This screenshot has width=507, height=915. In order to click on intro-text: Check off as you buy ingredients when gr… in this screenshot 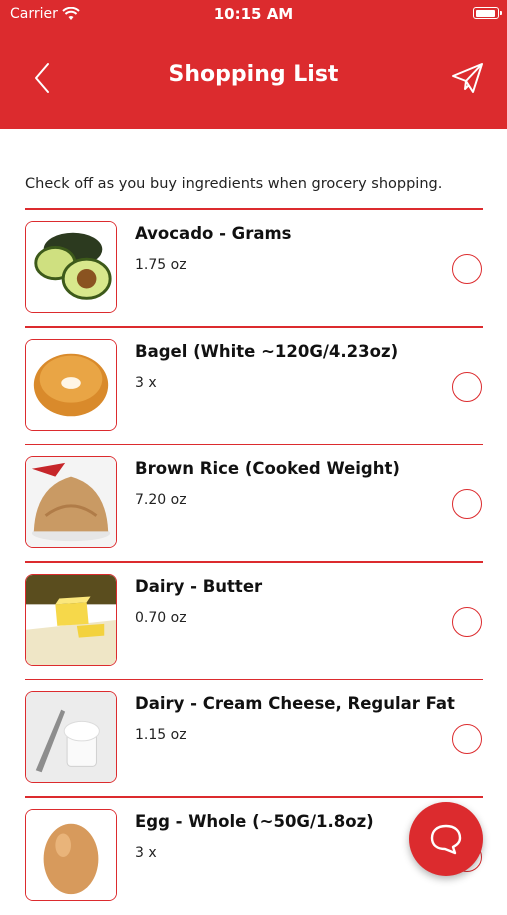, I will do `click(233, 184)`.